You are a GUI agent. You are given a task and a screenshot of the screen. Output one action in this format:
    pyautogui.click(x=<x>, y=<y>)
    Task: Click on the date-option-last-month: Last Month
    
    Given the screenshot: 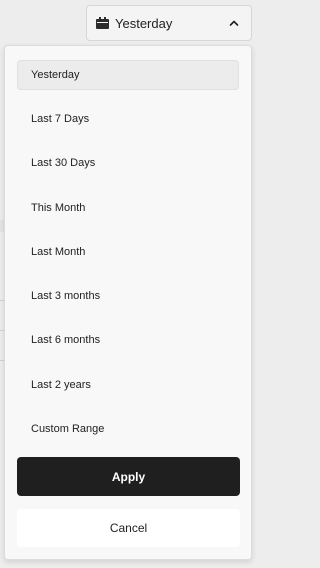 What is the action you would take?
    pyautogui.click(x=128, y=252)
    